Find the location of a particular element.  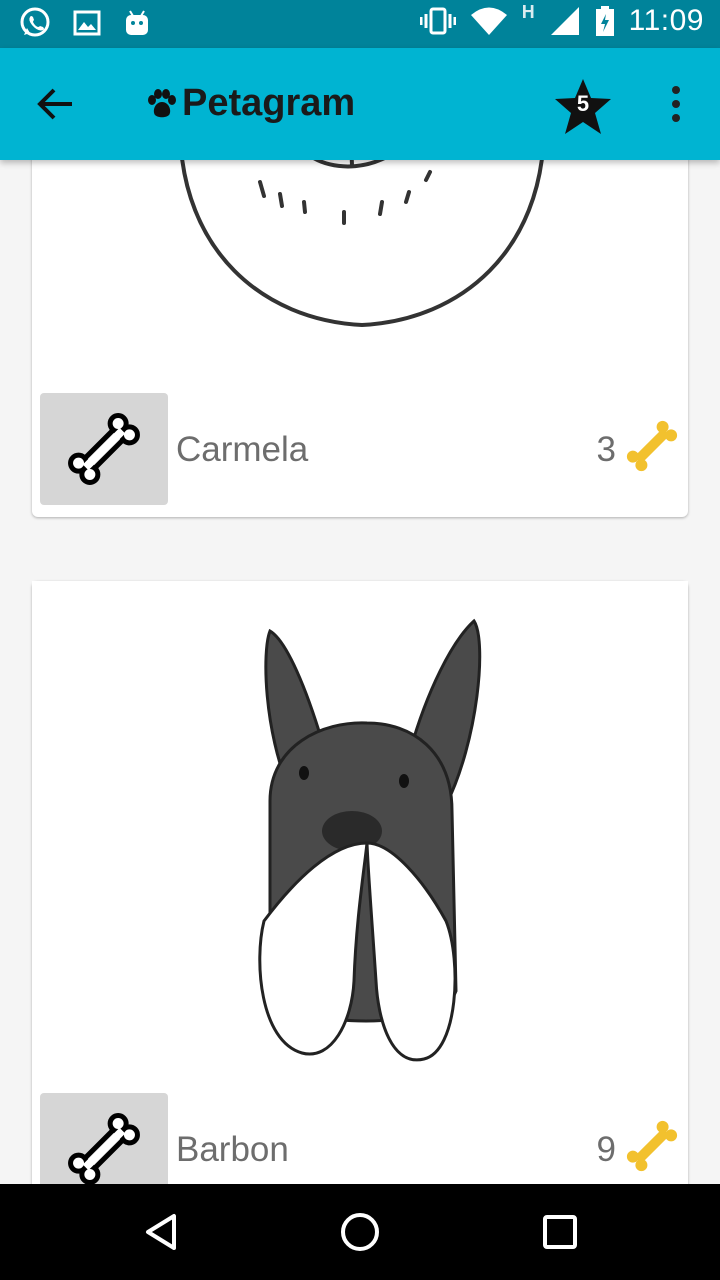

nav-recents-button is located at coordinates (560, 1232).